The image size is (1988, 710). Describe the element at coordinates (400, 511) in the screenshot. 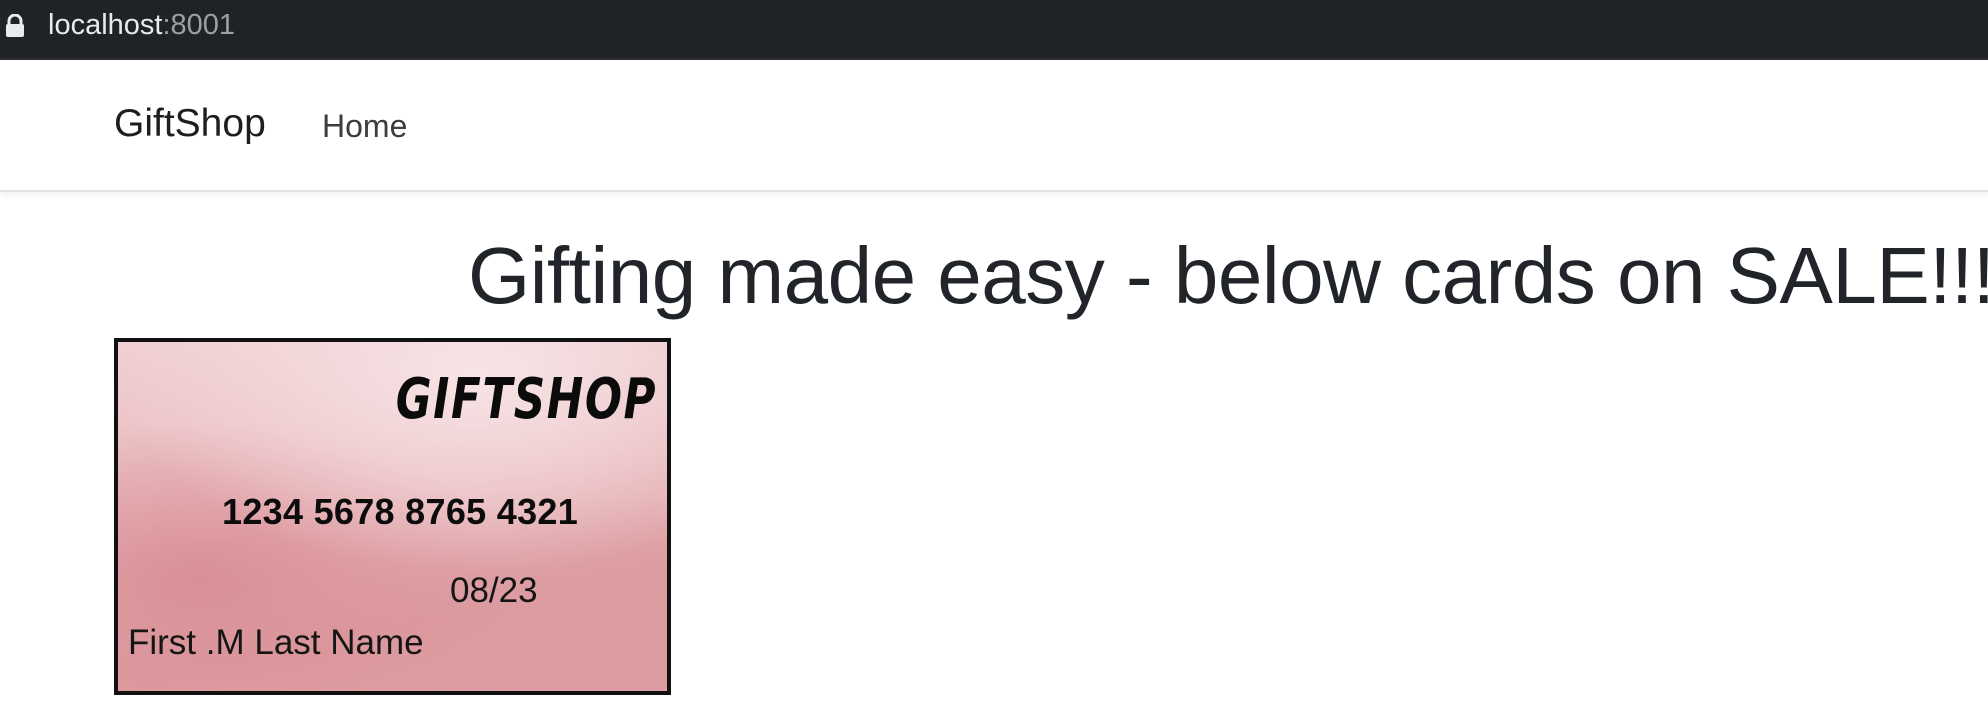

I see `card-number: 1234 5678 8765 4321` at that location.